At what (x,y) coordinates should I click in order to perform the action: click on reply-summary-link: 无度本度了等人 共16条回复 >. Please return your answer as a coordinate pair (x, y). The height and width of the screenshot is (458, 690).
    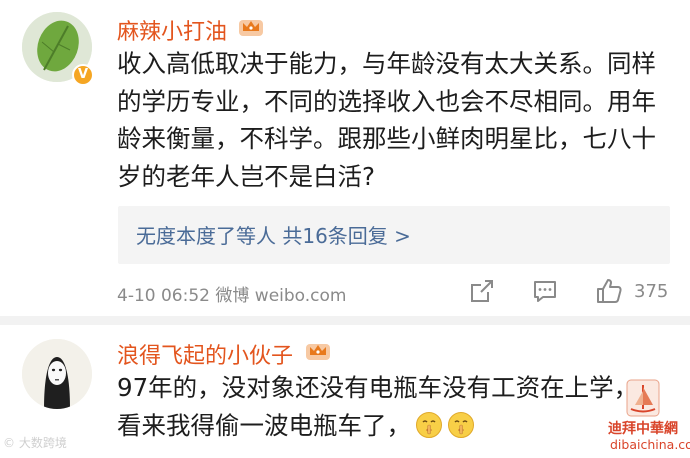
    Looking at the image, I should click on (273, 234).